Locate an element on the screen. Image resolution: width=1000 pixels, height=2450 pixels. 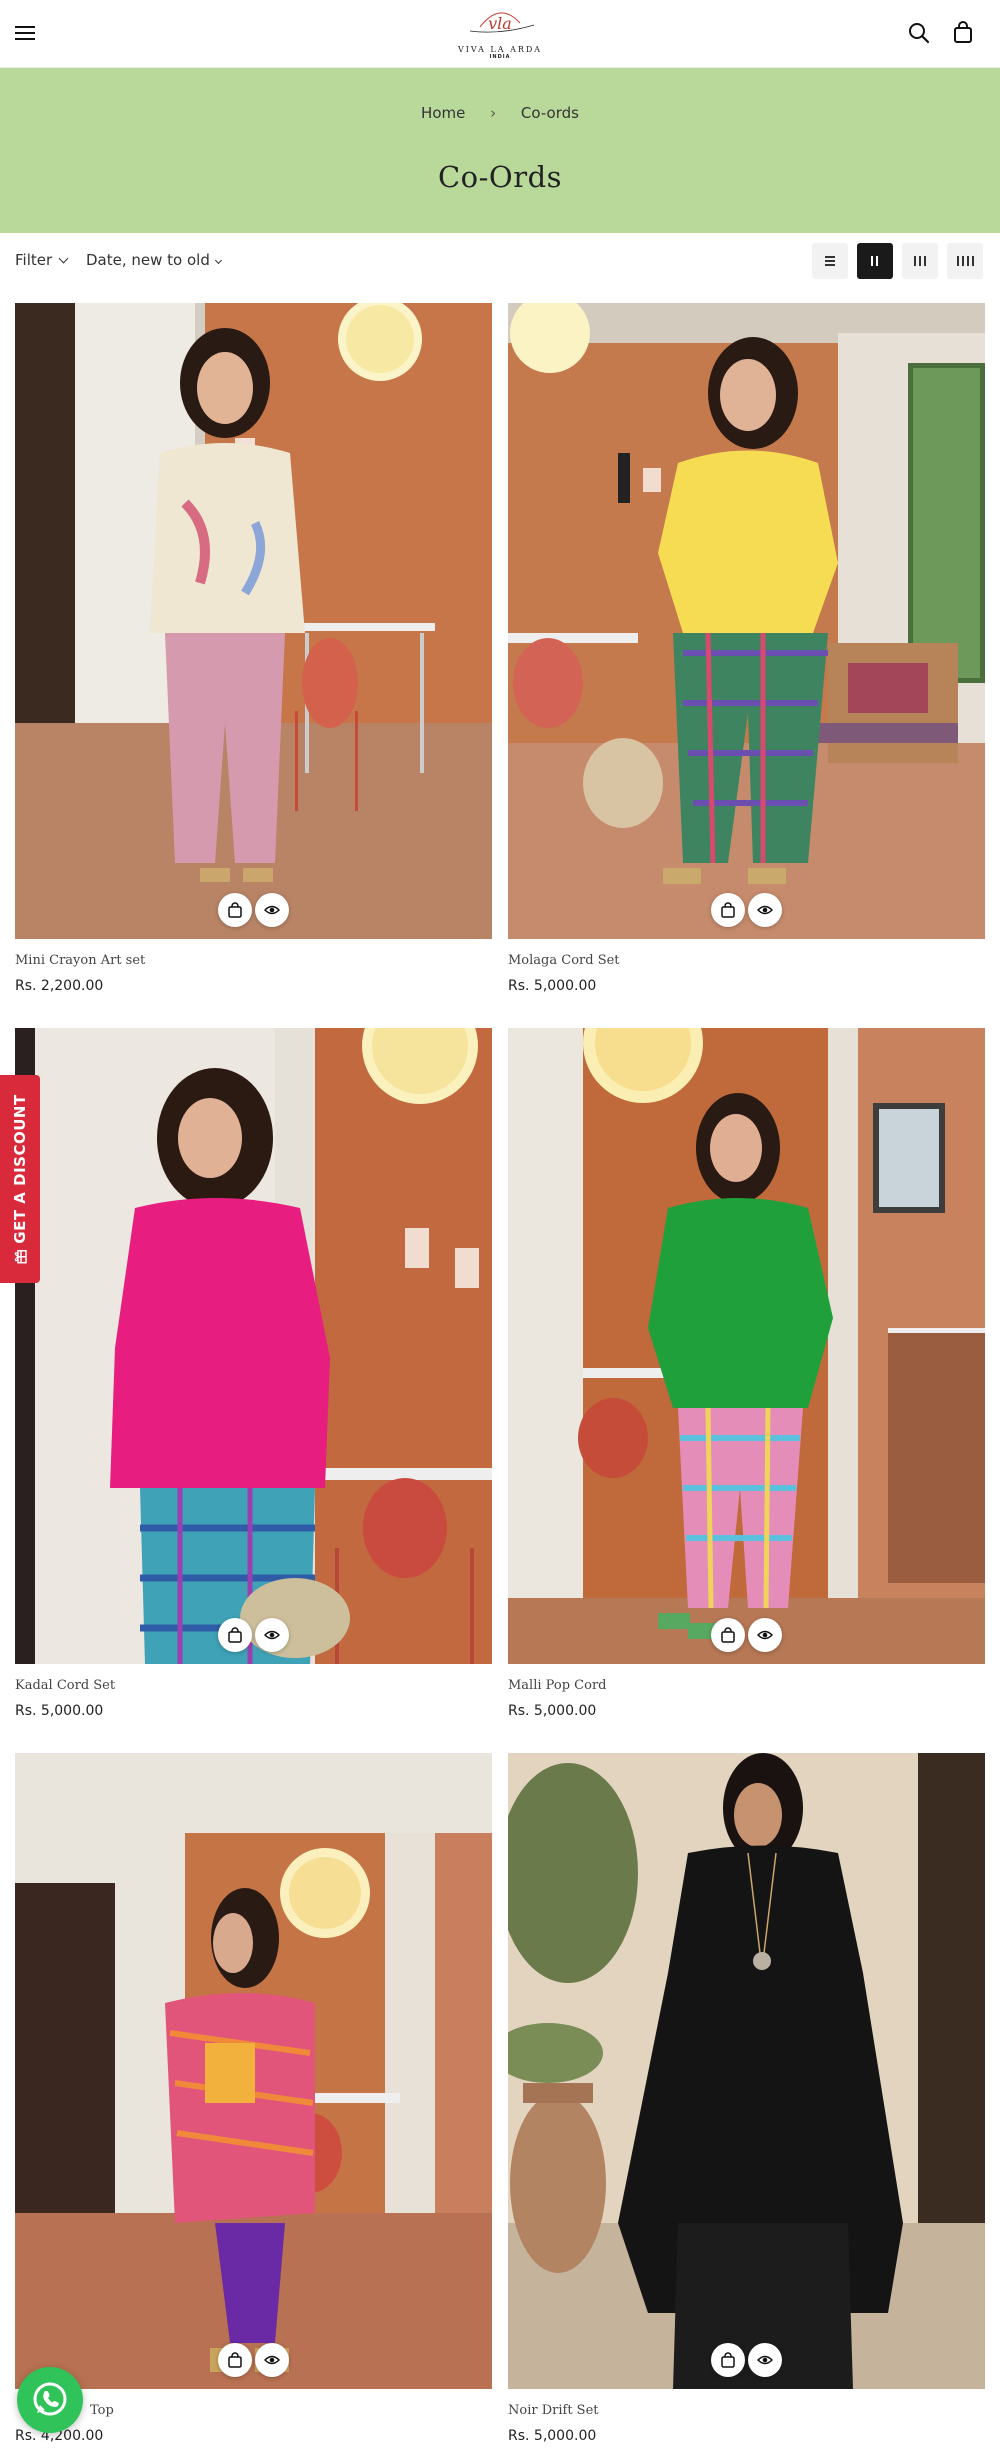
whatsapp-chat-button is located at coordinates (50, 2400).